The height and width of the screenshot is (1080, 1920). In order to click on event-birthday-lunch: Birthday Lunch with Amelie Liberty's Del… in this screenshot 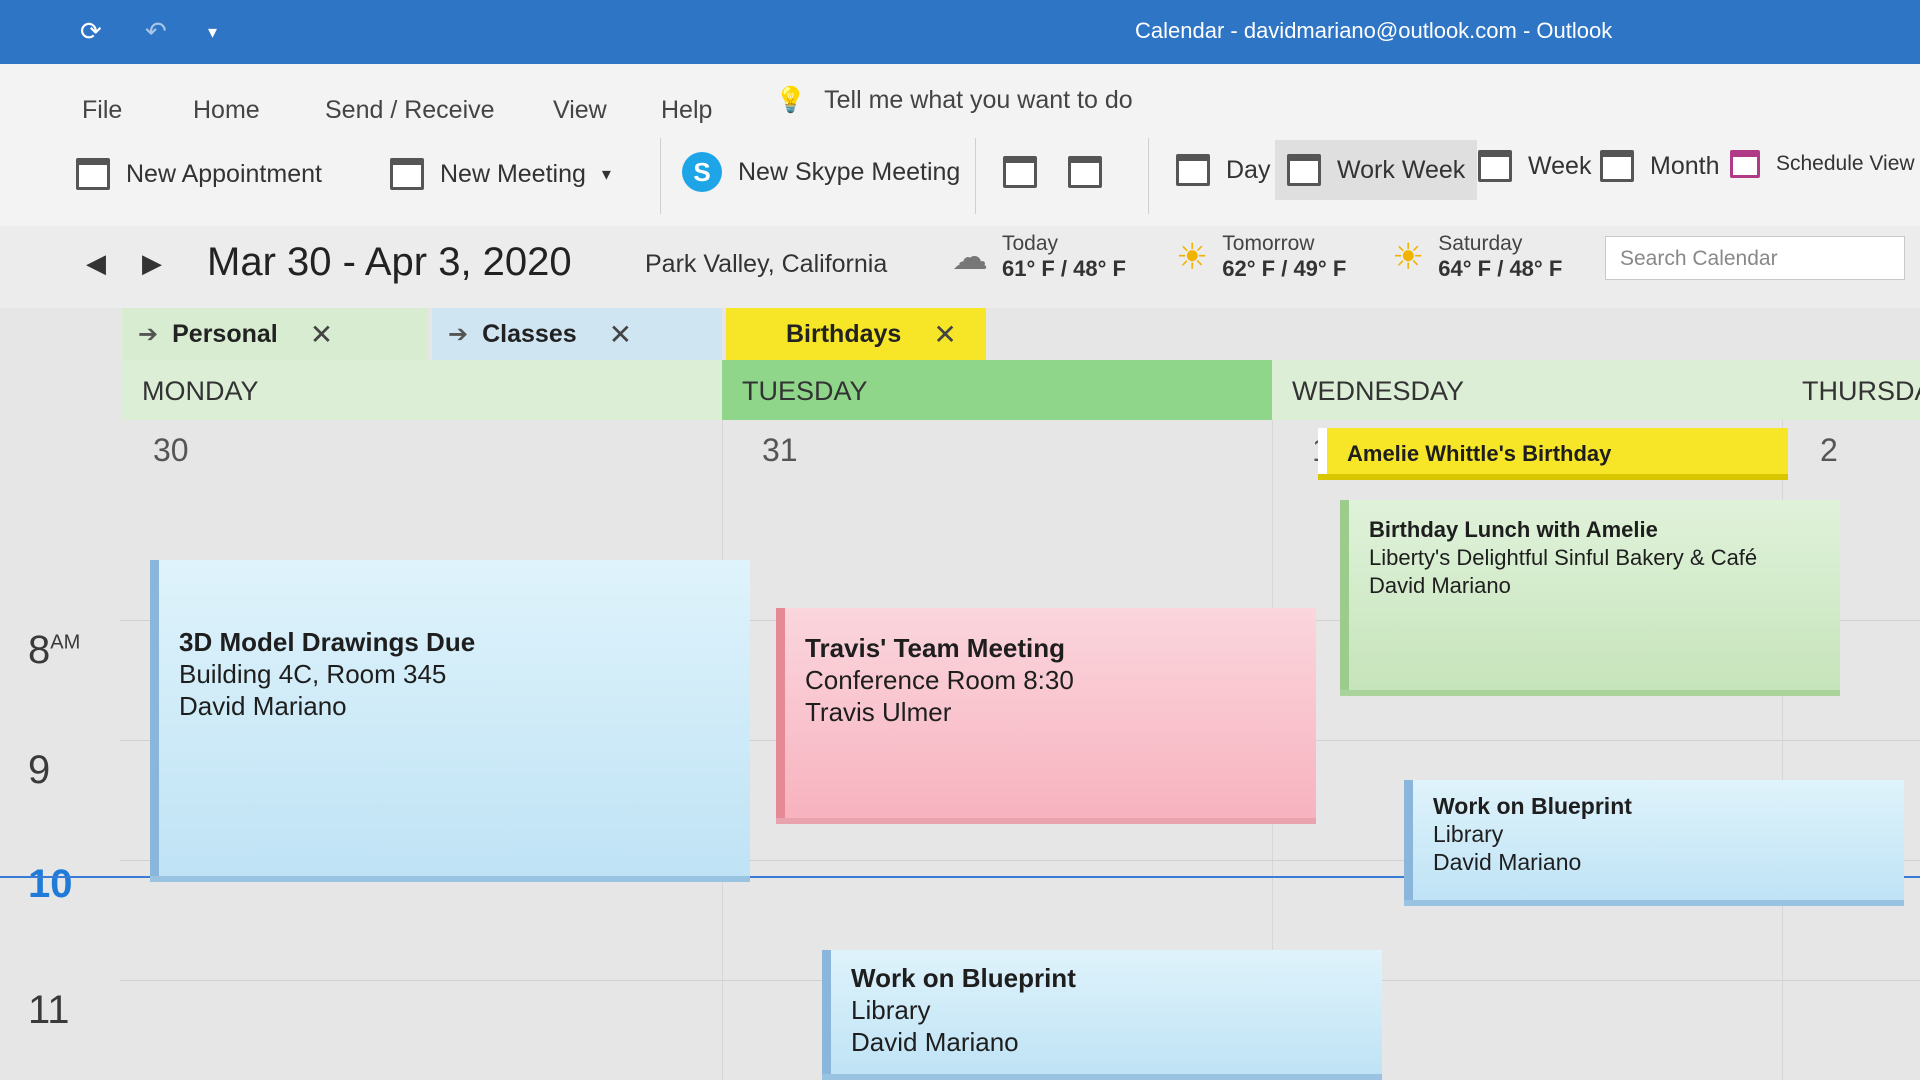, I will do `click(1590, 595)`.